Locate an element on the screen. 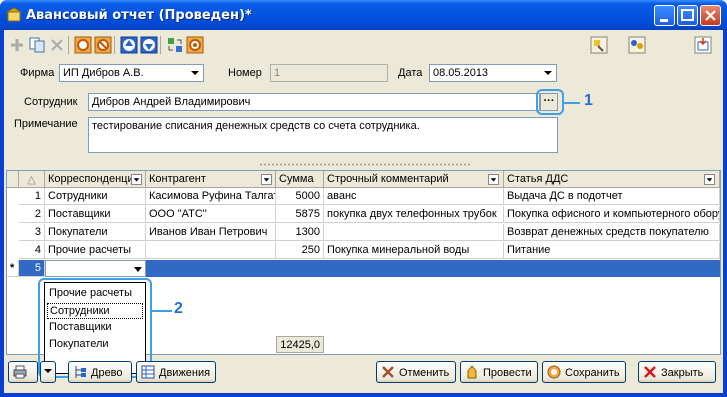  settings-icon is located at coordinates (195, 45).